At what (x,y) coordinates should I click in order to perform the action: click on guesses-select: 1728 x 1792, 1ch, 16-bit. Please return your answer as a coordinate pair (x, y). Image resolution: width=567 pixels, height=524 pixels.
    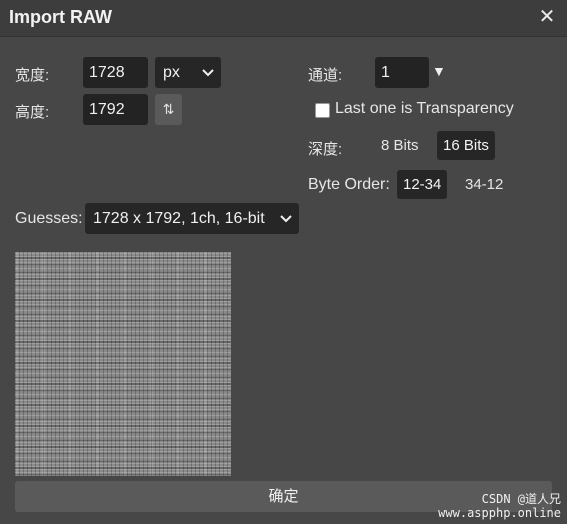
    Looking at the image, I should click on (192, 218).